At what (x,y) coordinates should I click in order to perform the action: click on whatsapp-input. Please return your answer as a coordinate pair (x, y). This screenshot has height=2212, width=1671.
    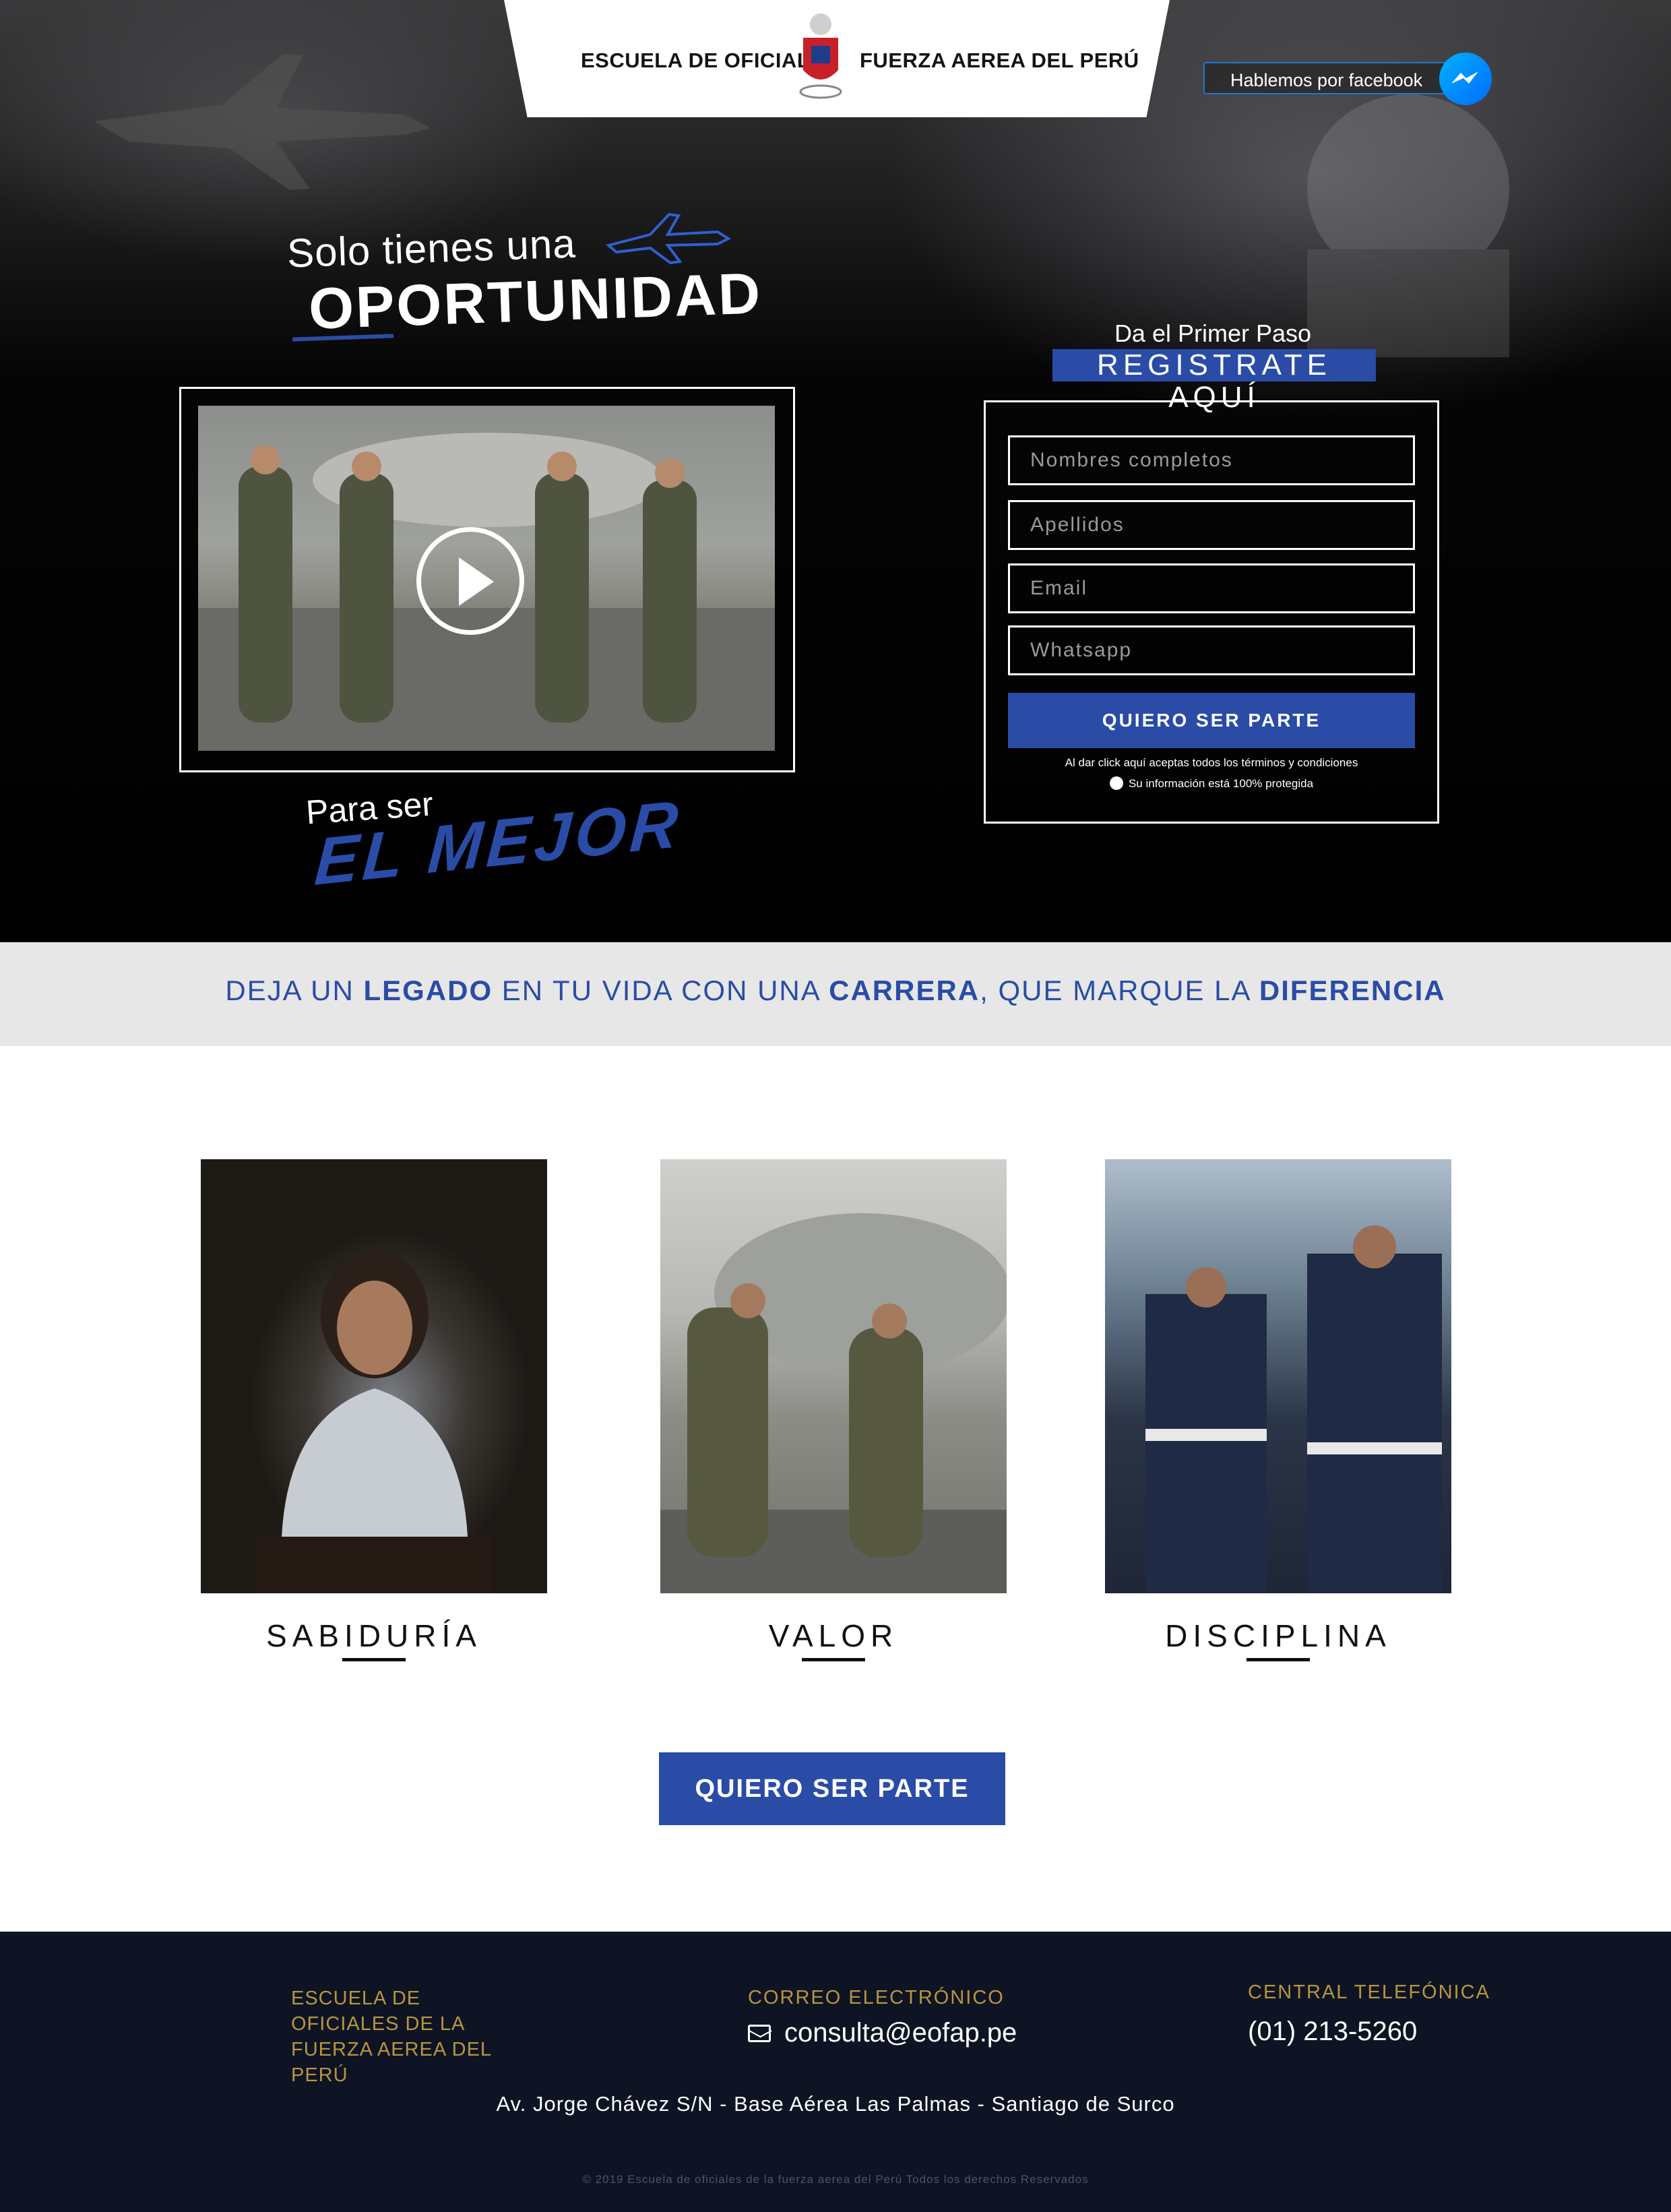
    Looking at the image, I should click on (1211, 650).